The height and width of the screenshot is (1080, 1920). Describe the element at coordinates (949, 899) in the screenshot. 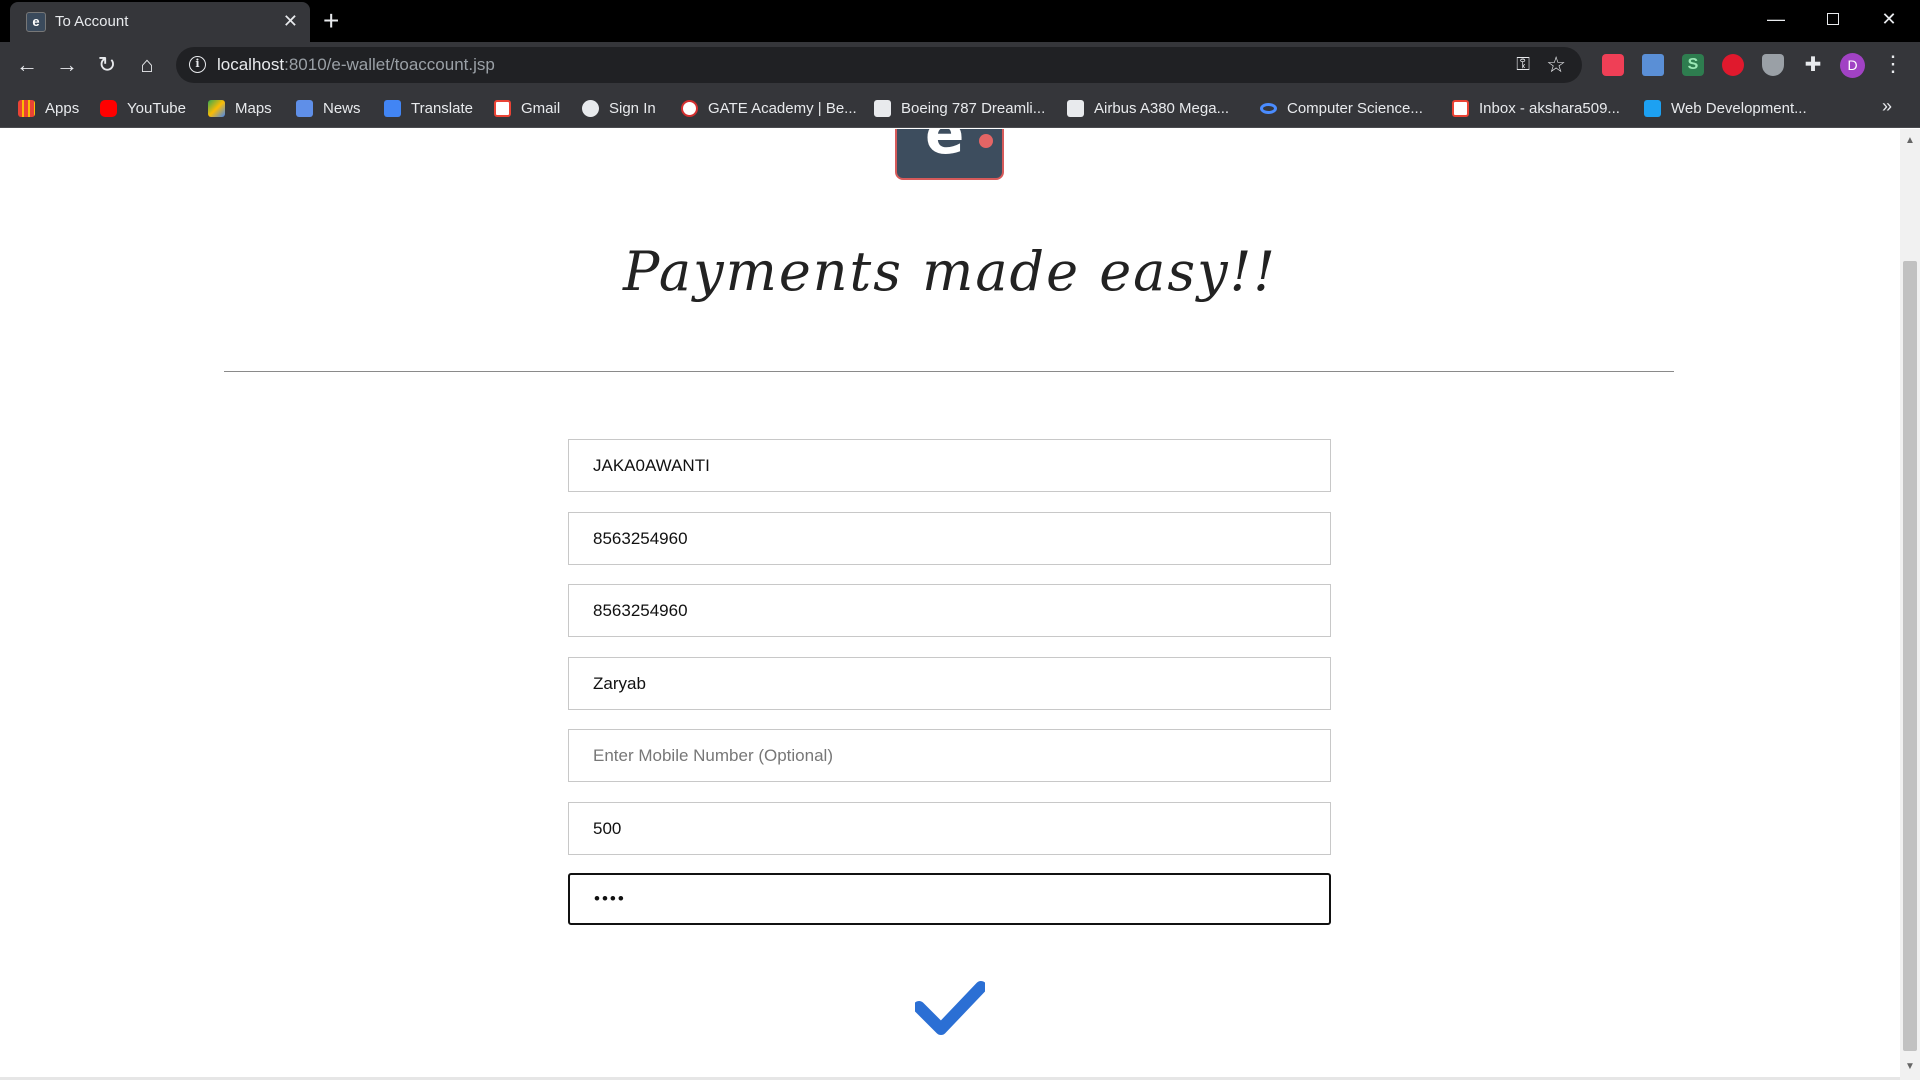

I see `pin-input` at that location.